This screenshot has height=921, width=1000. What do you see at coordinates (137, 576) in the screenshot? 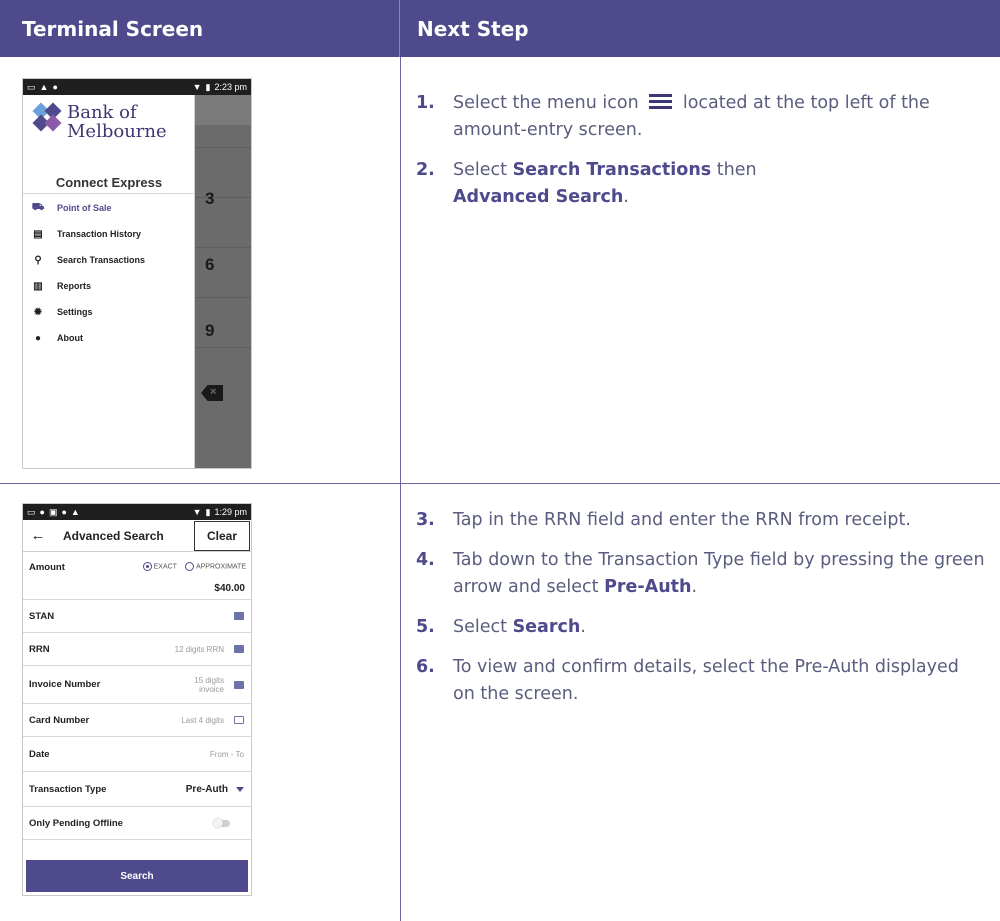
I see `amount-field: Amount EXACT APPROXIMATE $40.00` at bounding box center [137, 576].